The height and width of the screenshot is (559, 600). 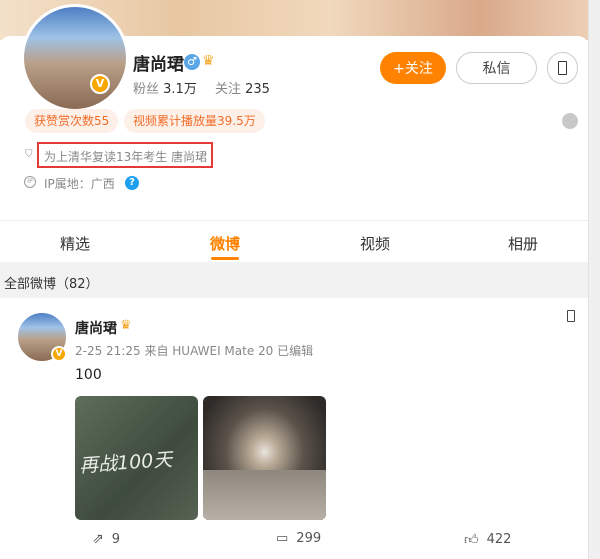 I want to click on video-views-badge: 视频累计播放量39.5万, so click(x=194, y=121).